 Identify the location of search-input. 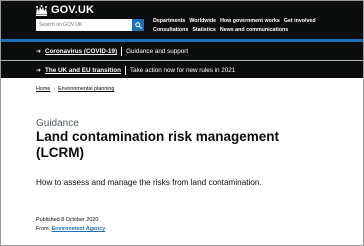
(84, 25).